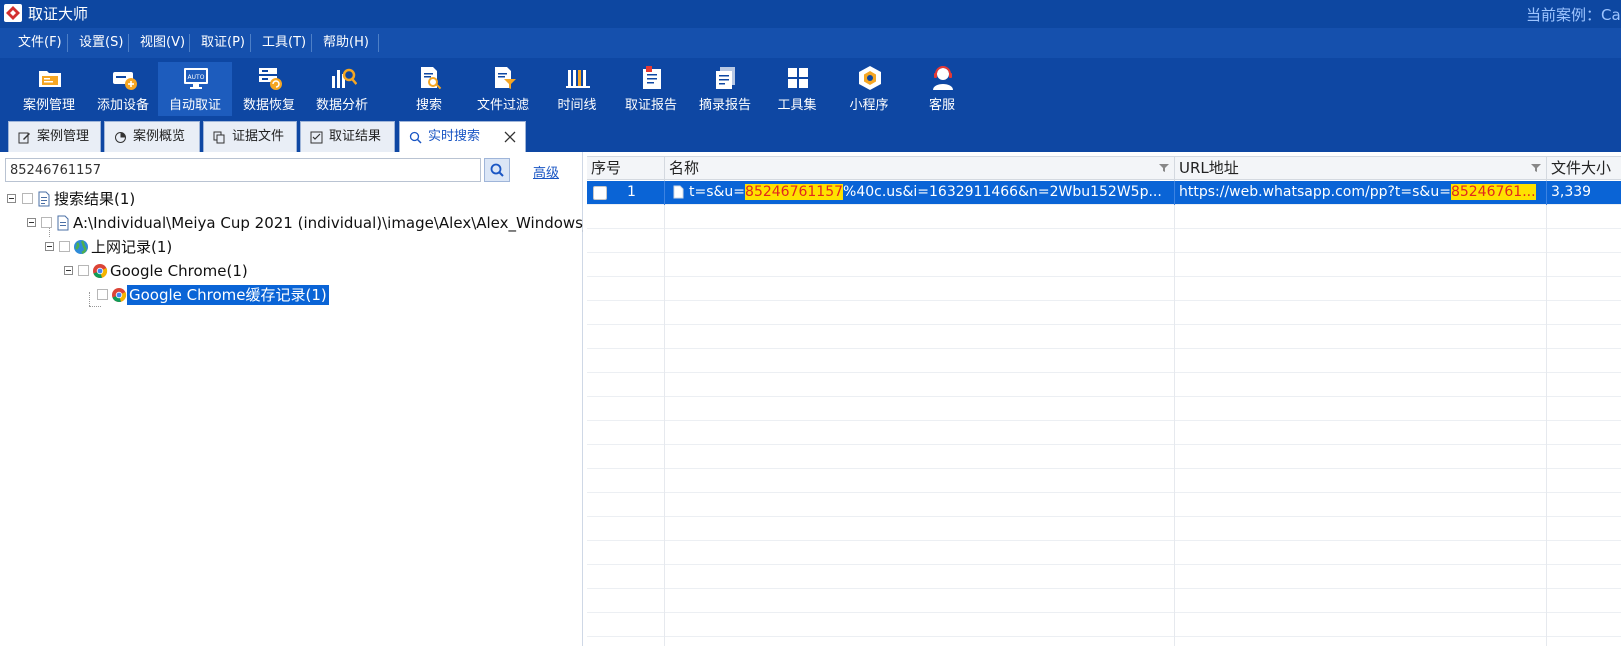 This screenshot has height=646, width=1621. What do you see at coordinates (120, 137) in the screenshot?
I see `pie-icon` at bounding box center [120, 137].